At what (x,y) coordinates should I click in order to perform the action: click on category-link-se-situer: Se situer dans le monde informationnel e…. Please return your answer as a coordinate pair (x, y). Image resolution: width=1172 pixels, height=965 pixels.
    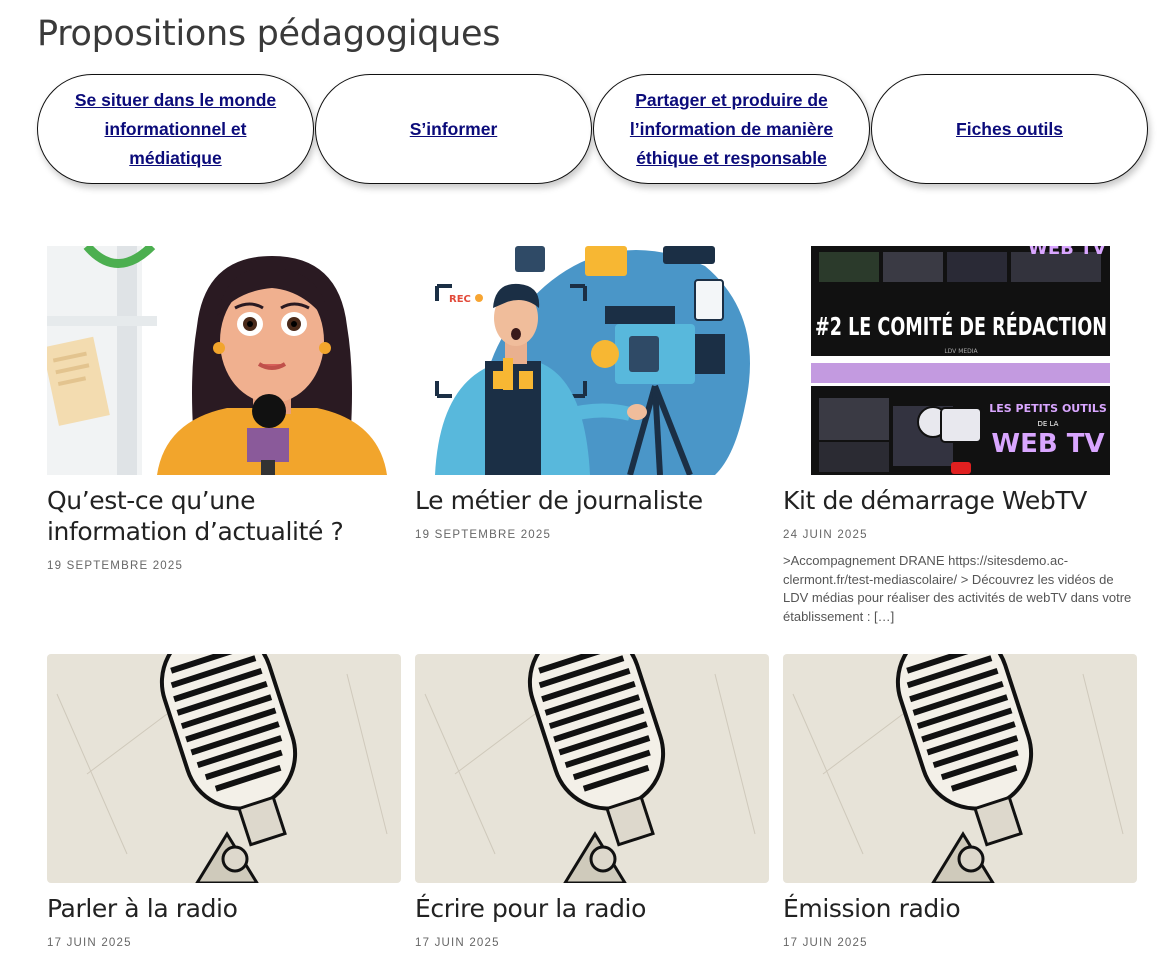
    Looking at the image, I should click on (175, 129).